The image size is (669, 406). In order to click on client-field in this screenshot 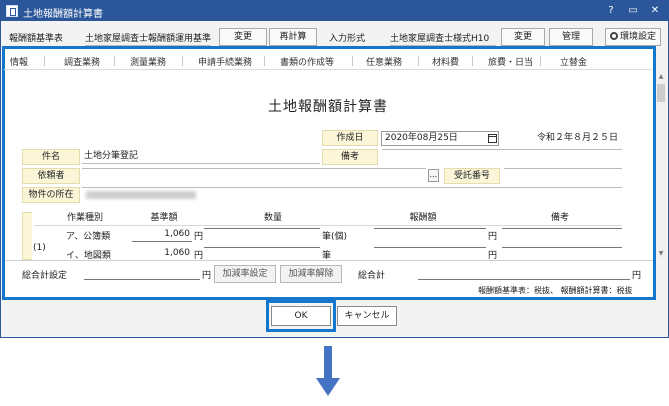, I will do `click(254, 168)`.